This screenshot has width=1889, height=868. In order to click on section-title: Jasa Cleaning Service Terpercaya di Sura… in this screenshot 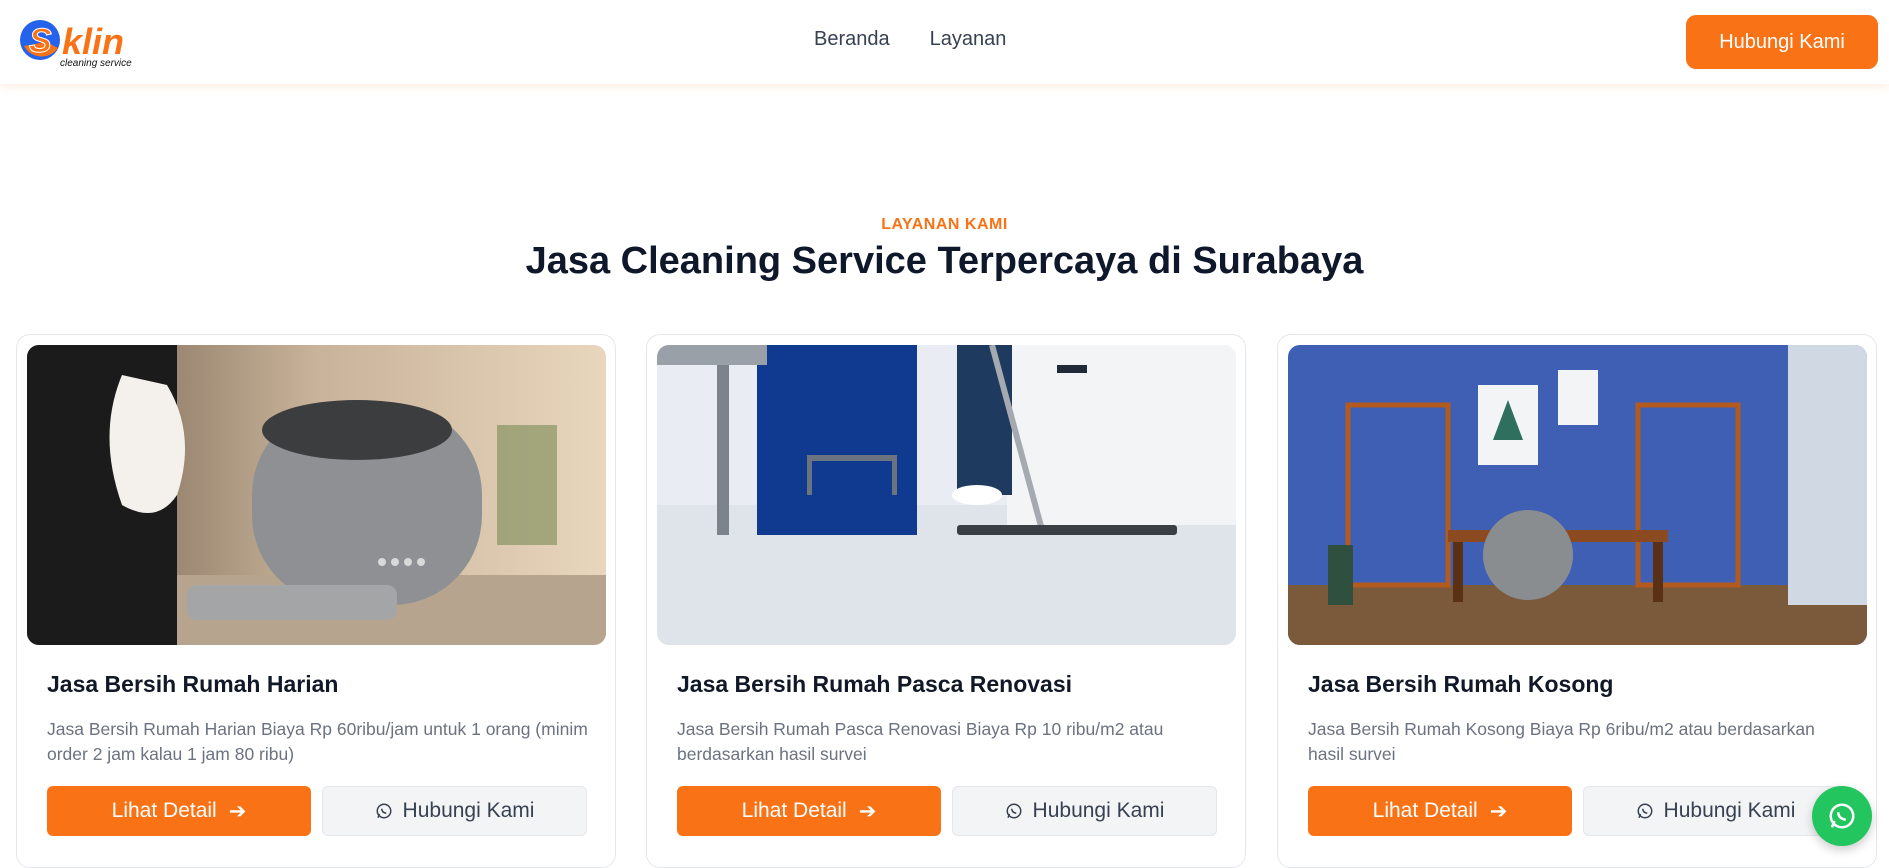, I will do `click(944, 261)`.